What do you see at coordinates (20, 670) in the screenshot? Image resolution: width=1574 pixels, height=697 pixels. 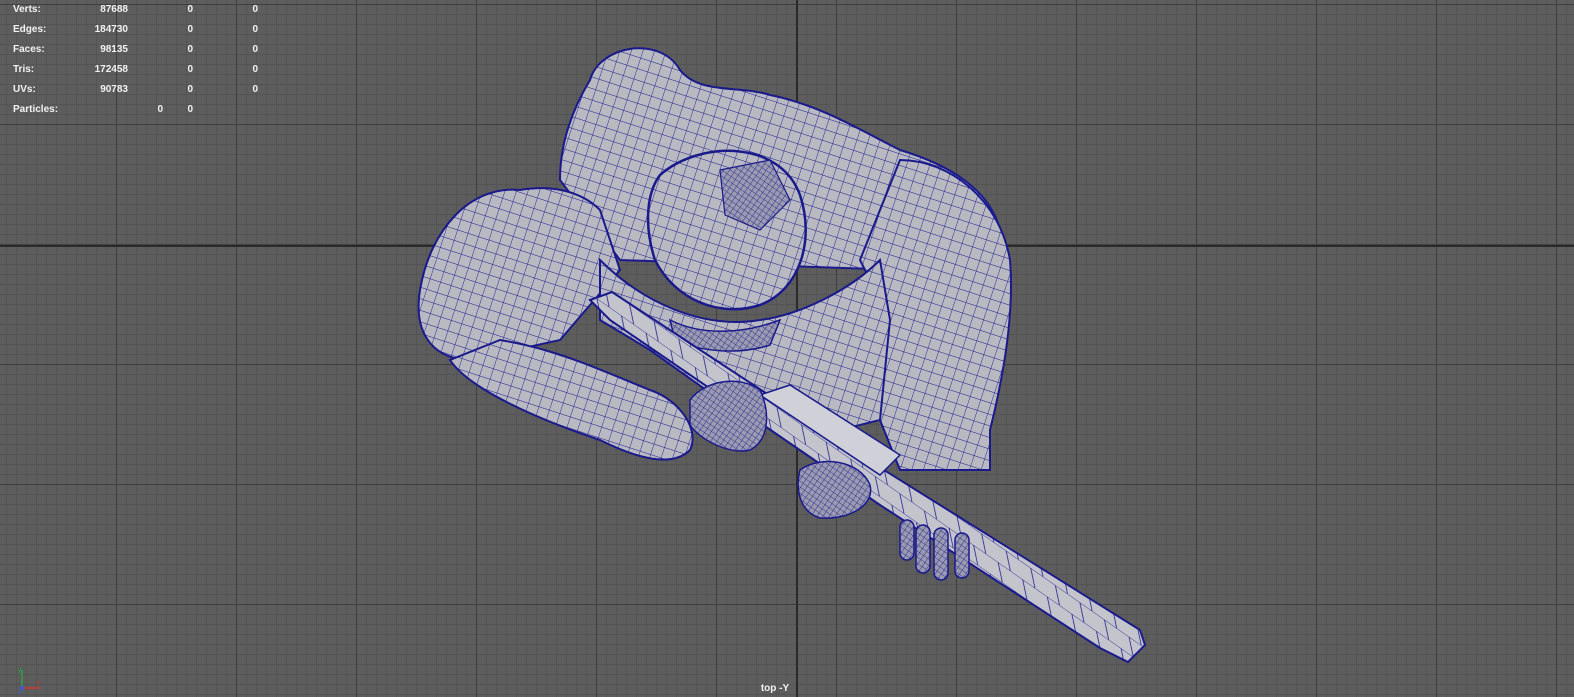 I see `axis-y-label: y` at bounding box center [20, 670].